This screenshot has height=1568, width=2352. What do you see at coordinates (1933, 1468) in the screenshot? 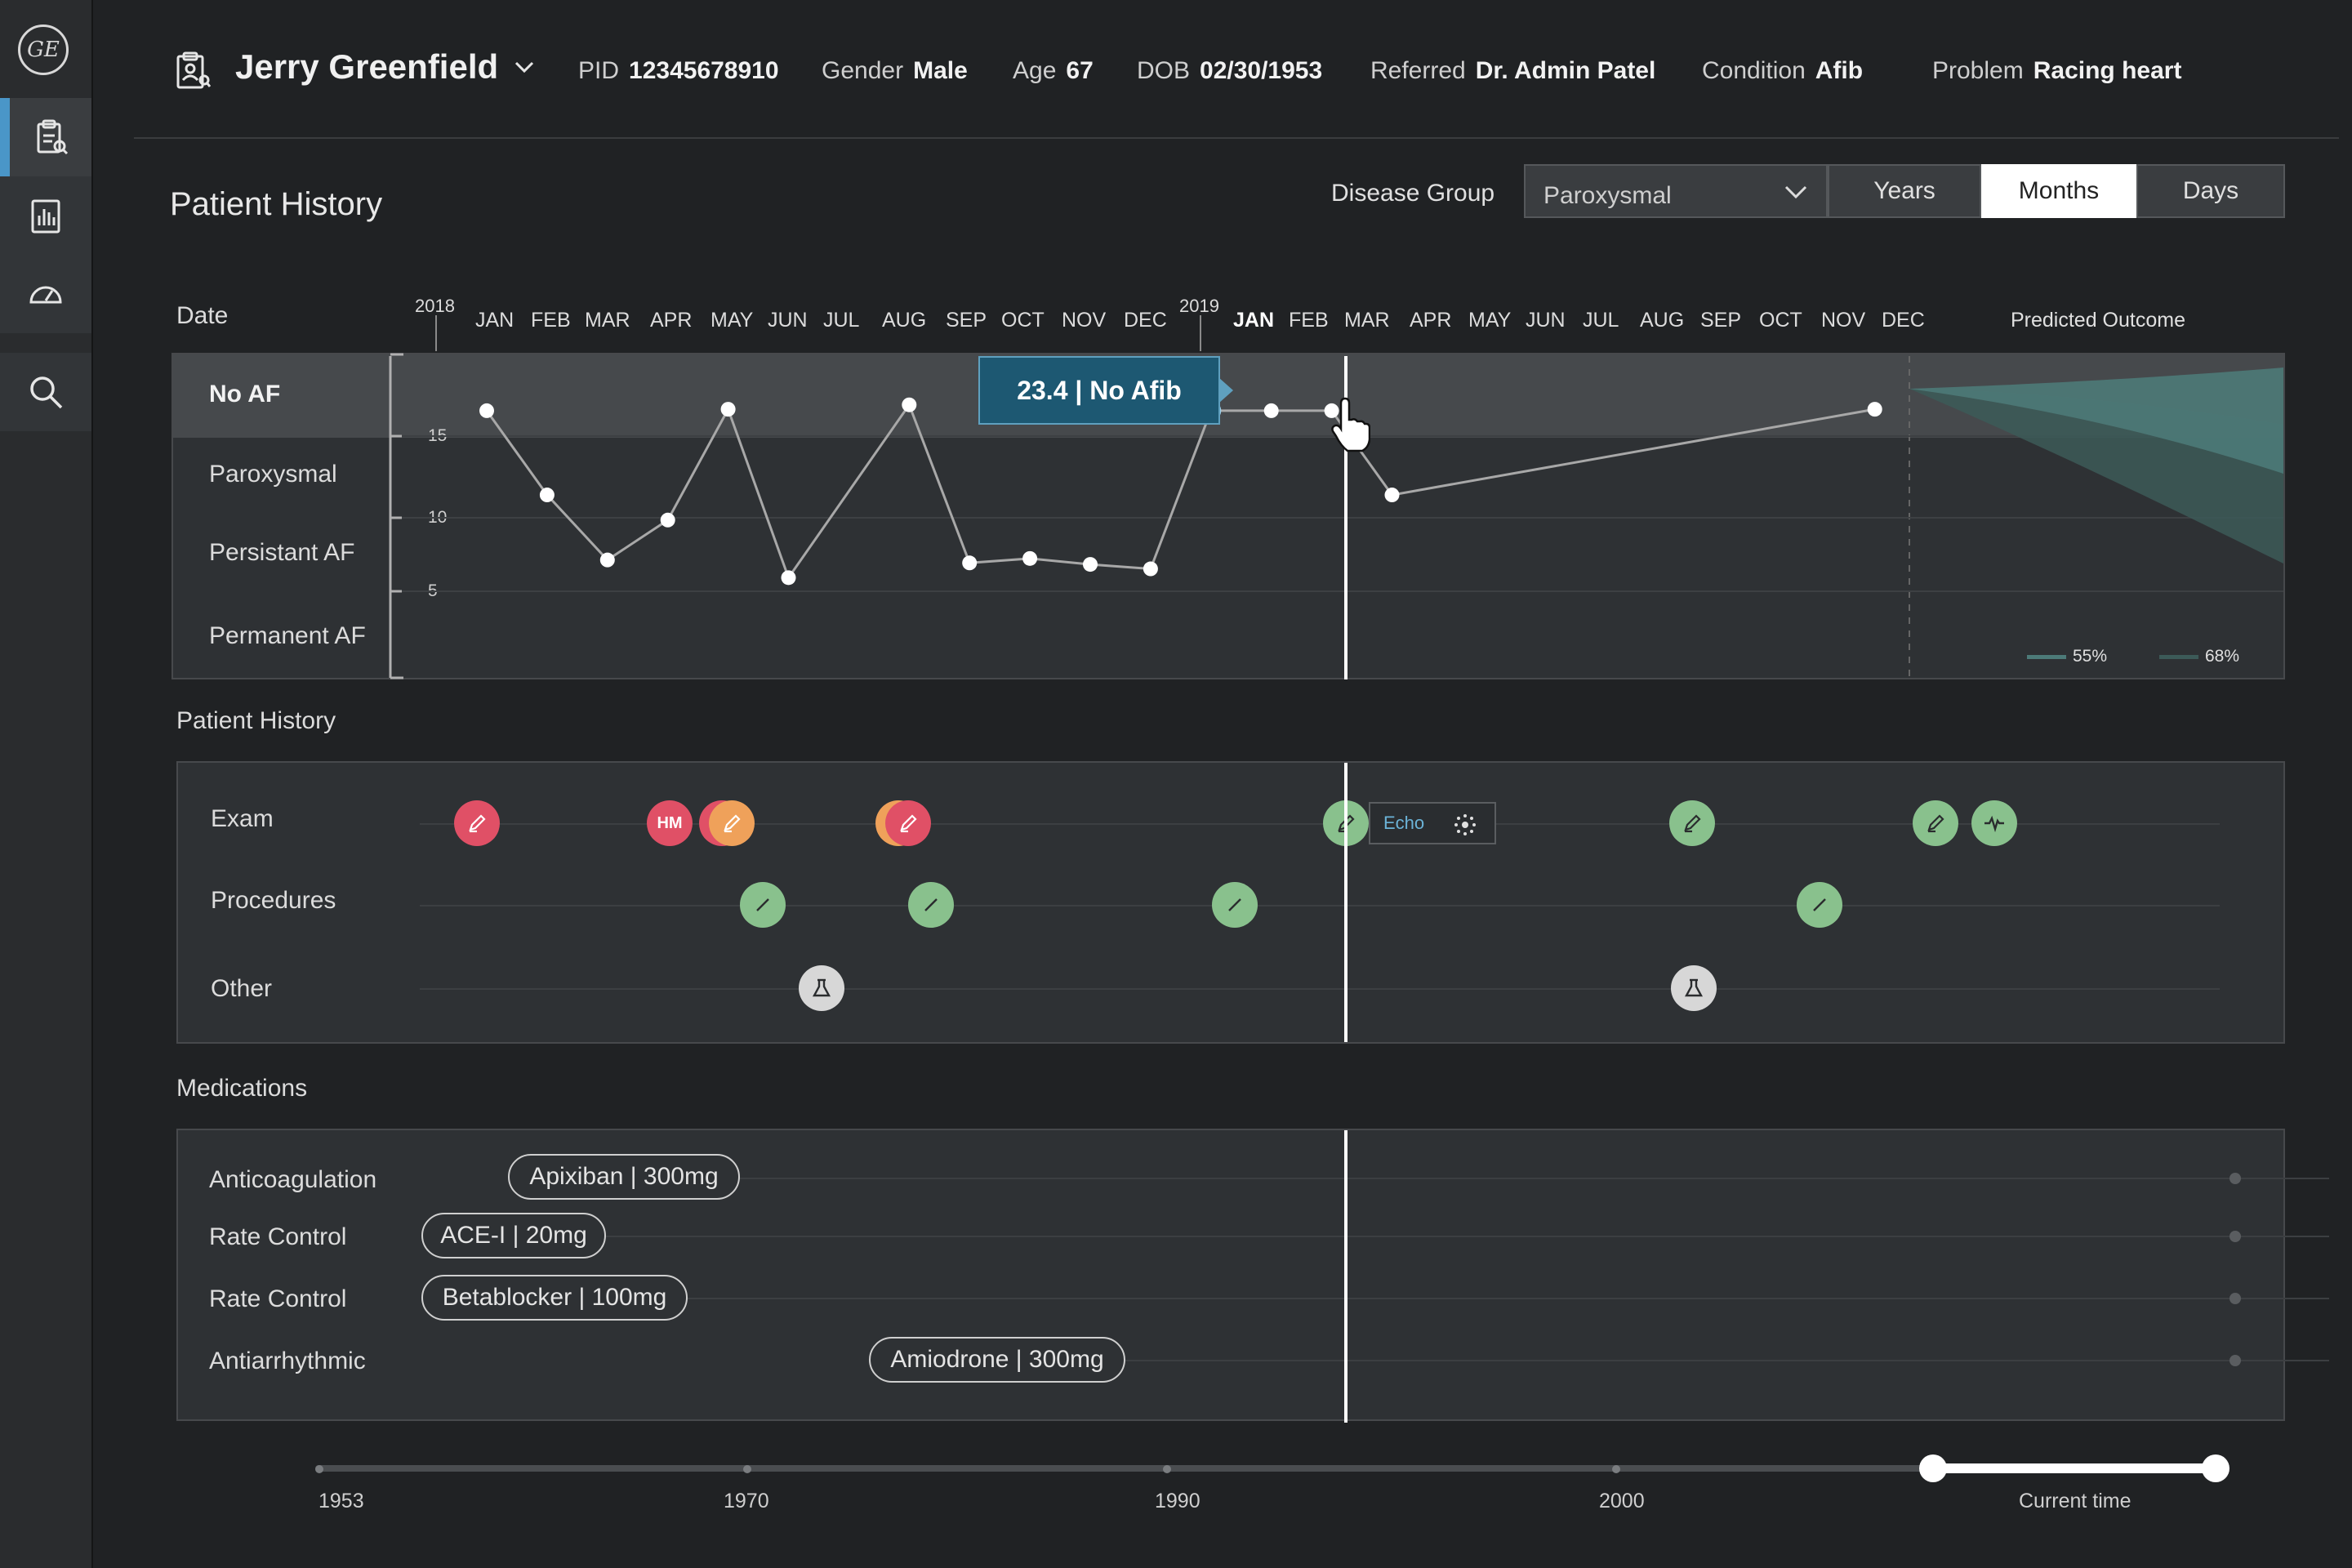
I see `range-start-handle` at bounding box center [1933, 1468].